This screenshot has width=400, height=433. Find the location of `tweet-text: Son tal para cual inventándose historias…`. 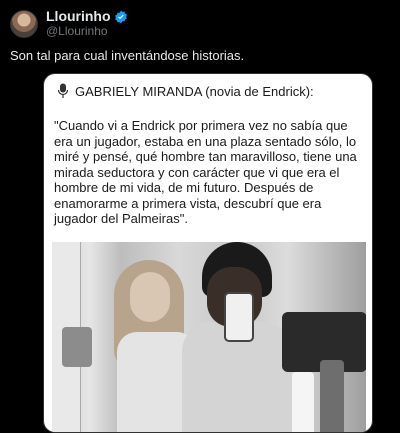

tweet-text: Son tal para cual inventándose historias… is located at coordinates (127, 55).